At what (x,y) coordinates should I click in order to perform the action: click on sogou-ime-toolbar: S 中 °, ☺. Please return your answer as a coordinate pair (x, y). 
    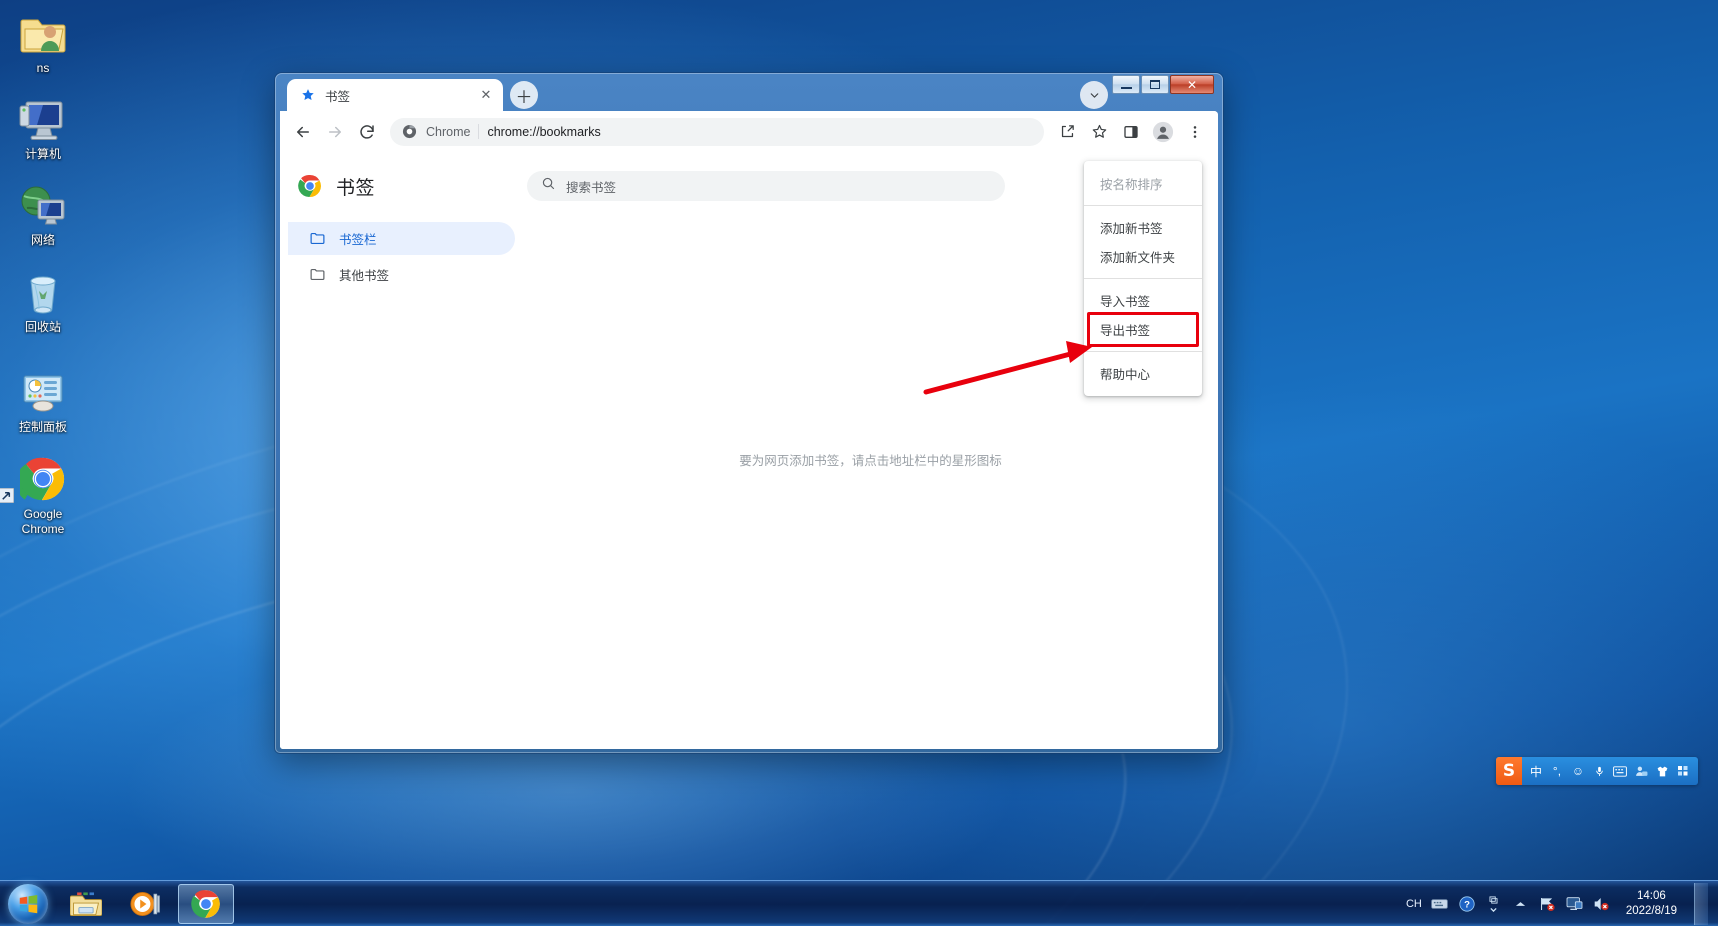
    Looking at the image, I should click on (1597, 771).